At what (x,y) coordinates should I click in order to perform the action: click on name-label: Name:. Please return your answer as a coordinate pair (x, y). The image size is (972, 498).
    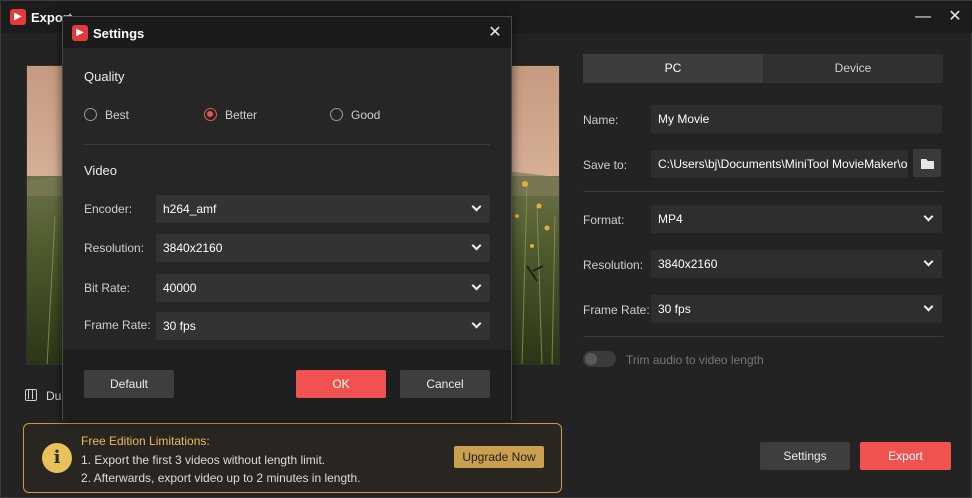
    Looking at the image, I should click on (601, 120).